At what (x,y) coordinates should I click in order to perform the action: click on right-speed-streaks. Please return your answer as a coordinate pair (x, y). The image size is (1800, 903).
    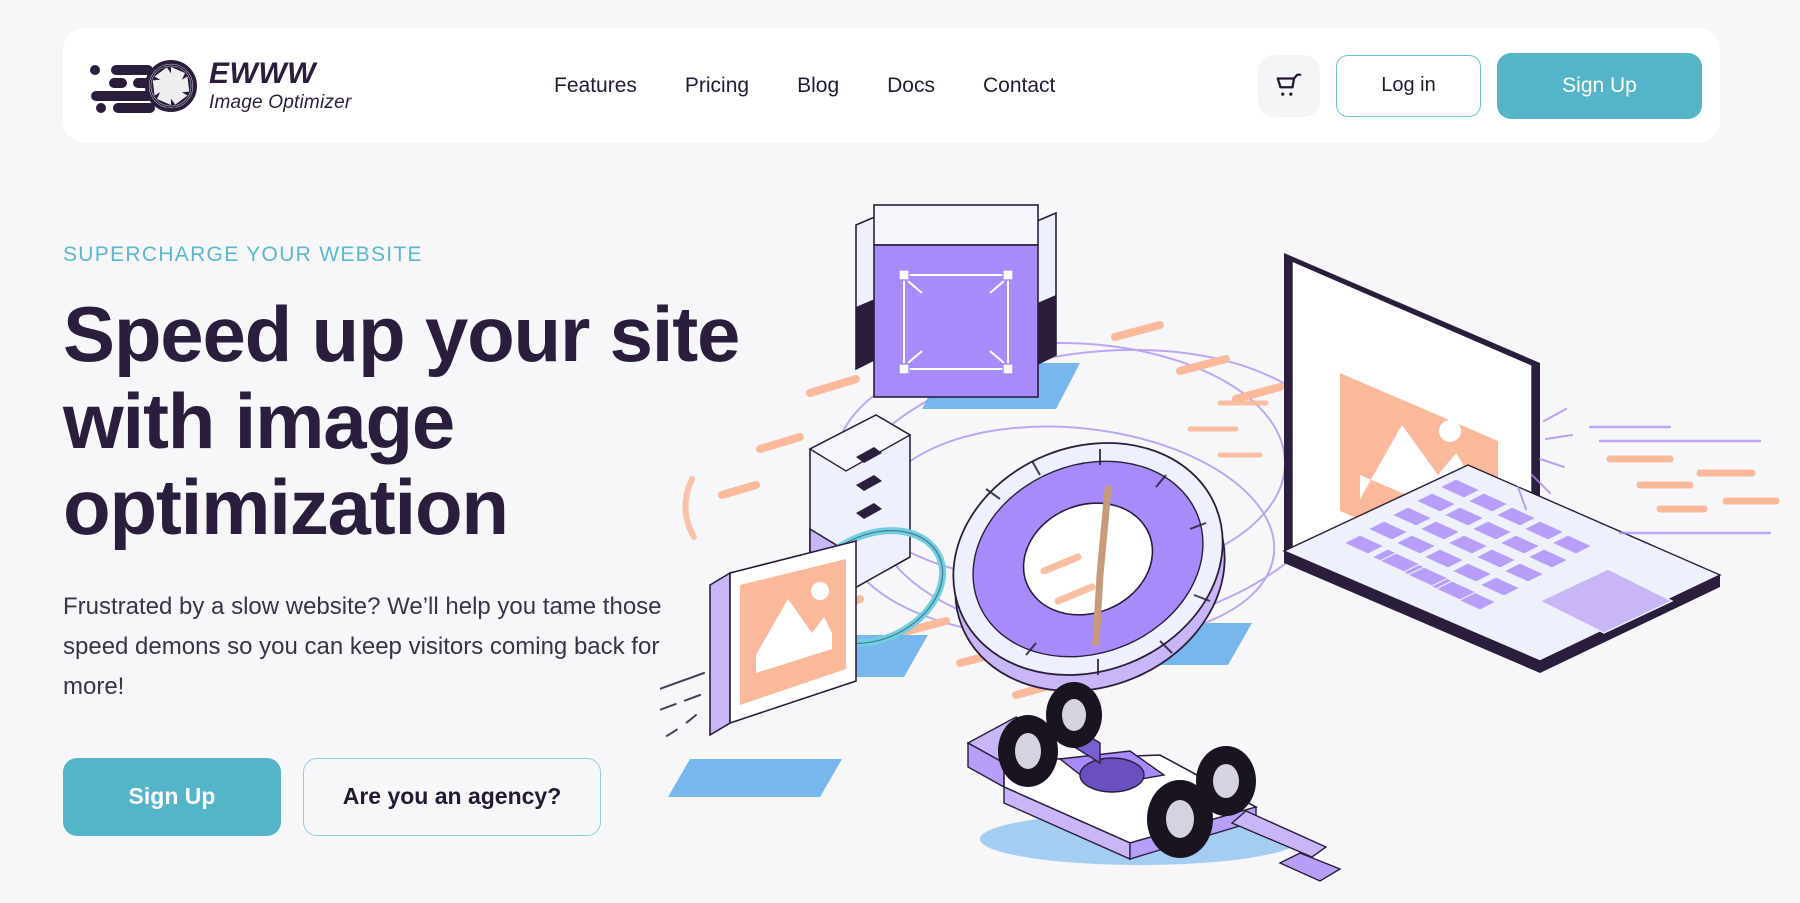
    Looking at the image, I should click on (1693, 484).